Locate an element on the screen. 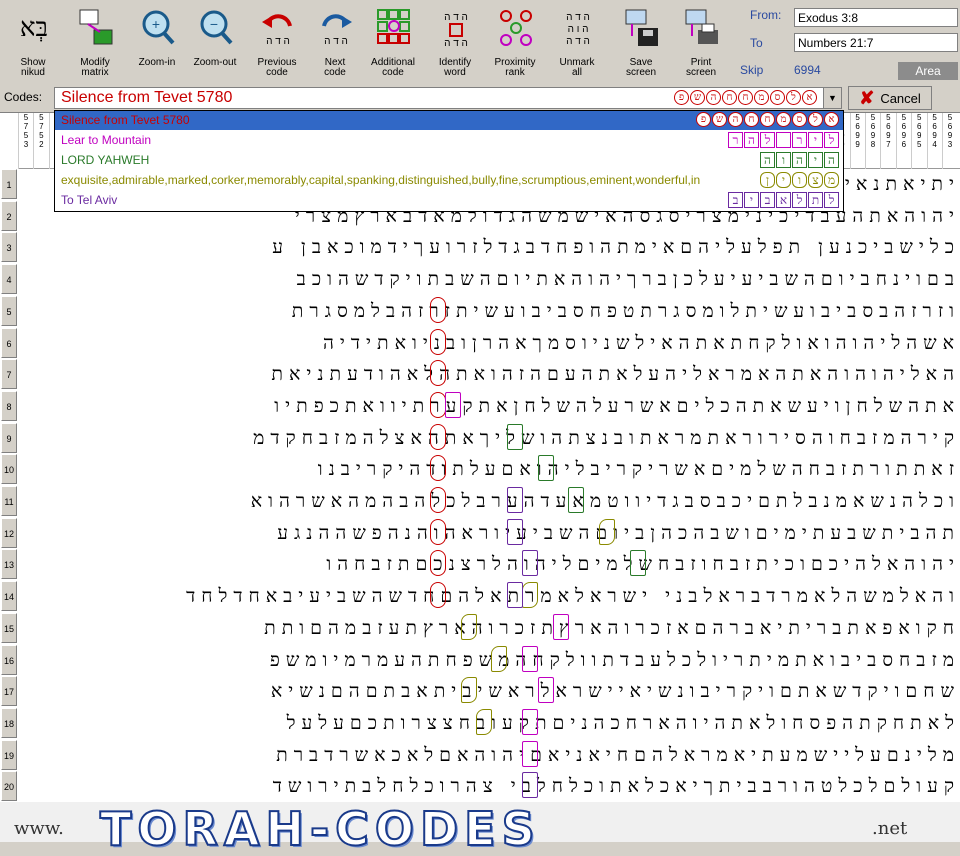  zoom-in-button: + Zoom-in is located at coordinates (157, 41).